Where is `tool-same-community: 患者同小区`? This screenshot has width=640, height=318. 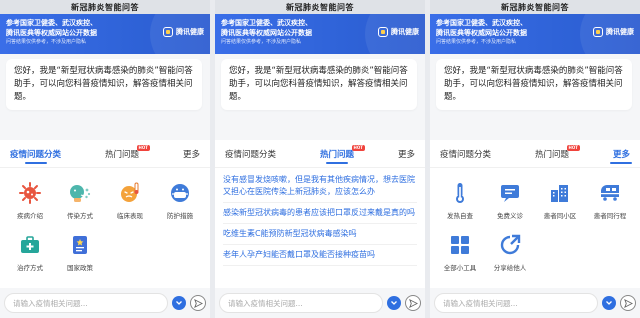 tool-same-community: 患者同小区 is located at coordinates (560, 200).